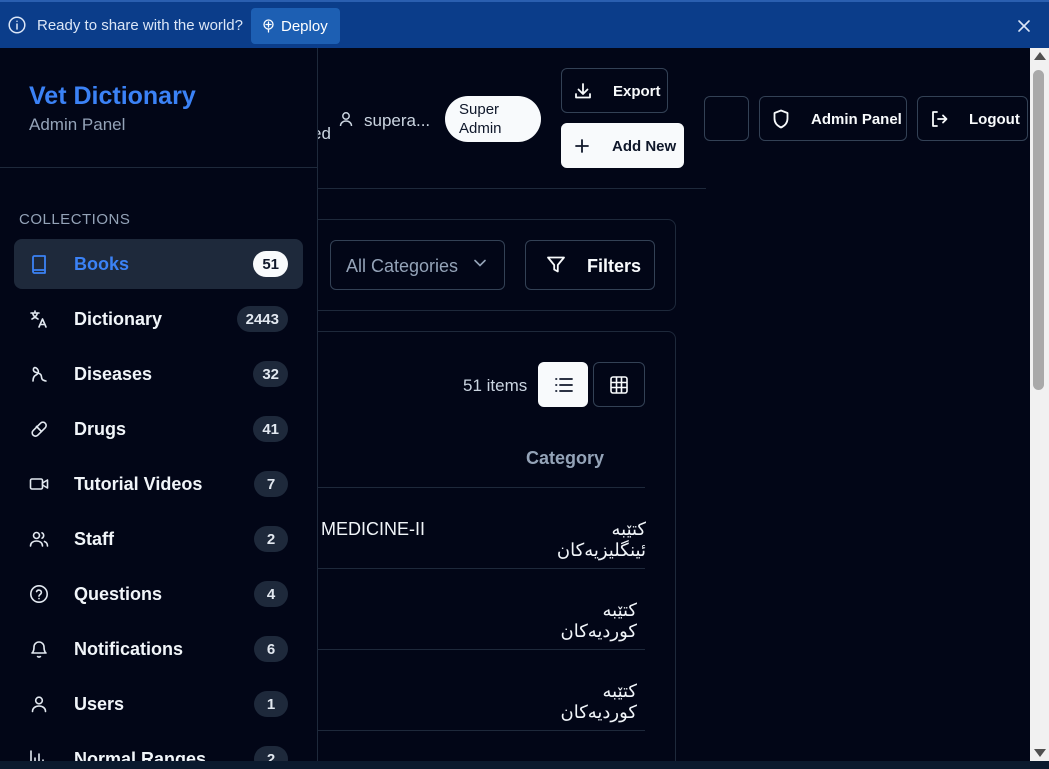  Describe the element at coordinates (270, 429) in the screenshot. I see `count-badge: 41` at that location.